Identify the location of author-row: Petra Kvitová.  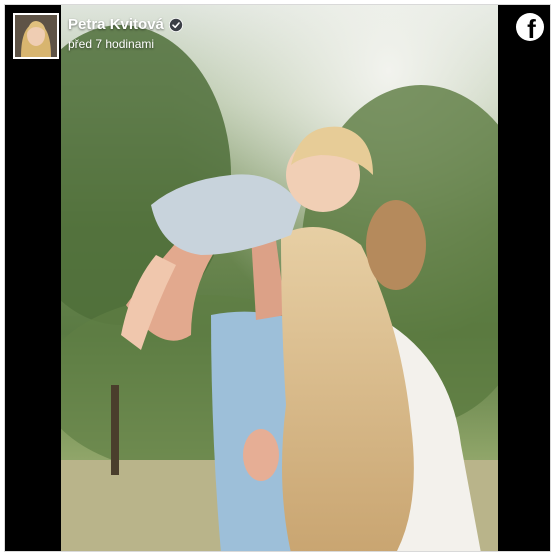
(125, 24).